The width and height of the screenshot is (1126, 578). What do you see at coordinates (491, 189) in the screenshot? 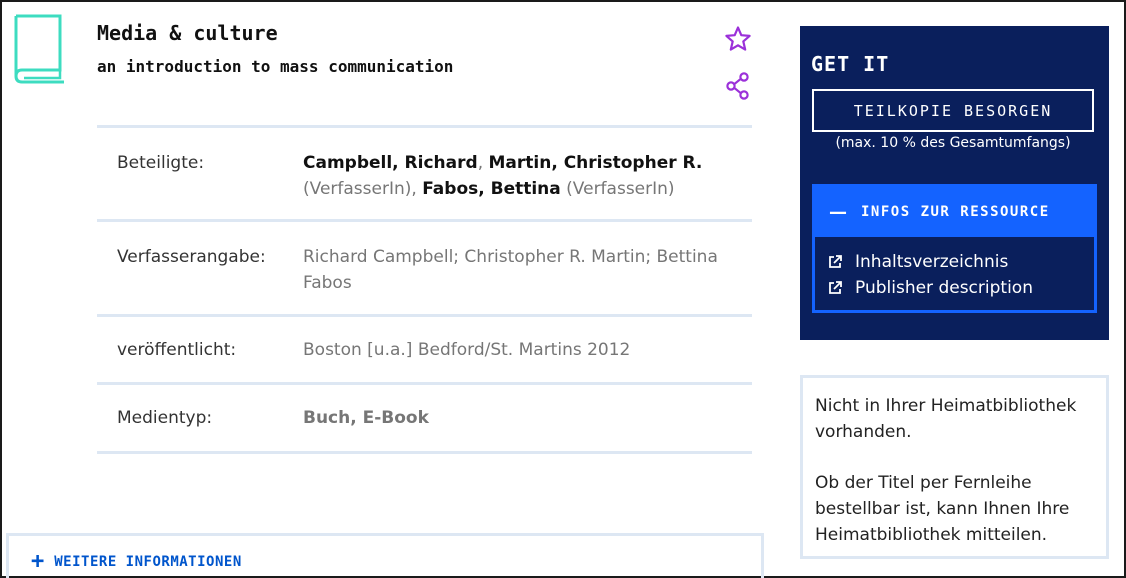
I see `contributor-name: Fabos, Bettina` at bounding box center [491, 189].